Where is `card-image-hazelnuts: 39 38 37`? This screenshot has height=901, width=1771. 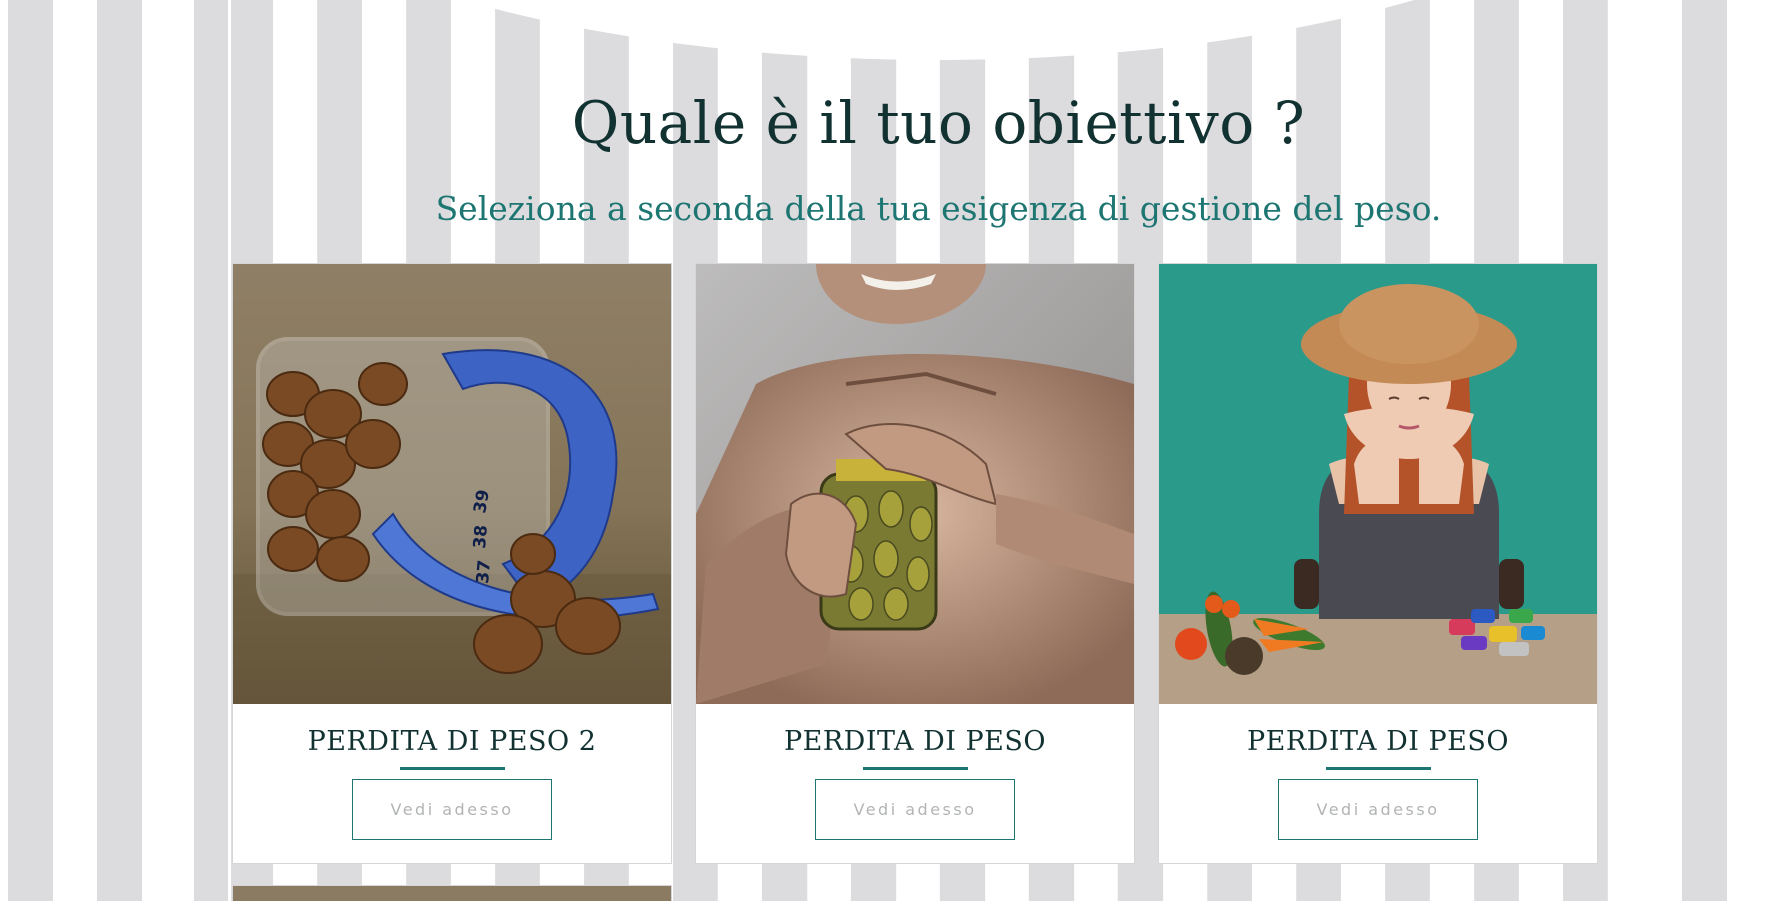
card-image-hazelnuts: 39 38 37 is located at coordinates (452, 484).